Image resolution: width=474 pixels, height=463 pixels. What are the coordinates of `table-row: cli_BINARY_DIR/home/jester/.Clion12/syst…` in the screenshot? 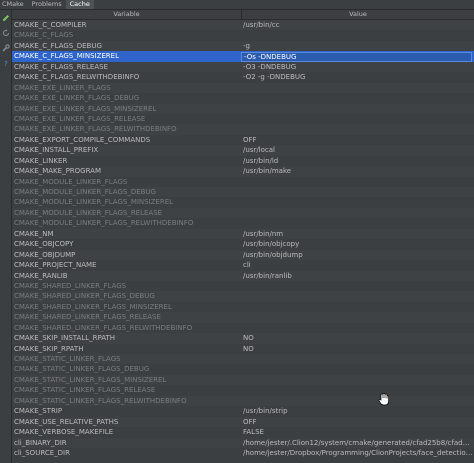 It's located at (243, 442).